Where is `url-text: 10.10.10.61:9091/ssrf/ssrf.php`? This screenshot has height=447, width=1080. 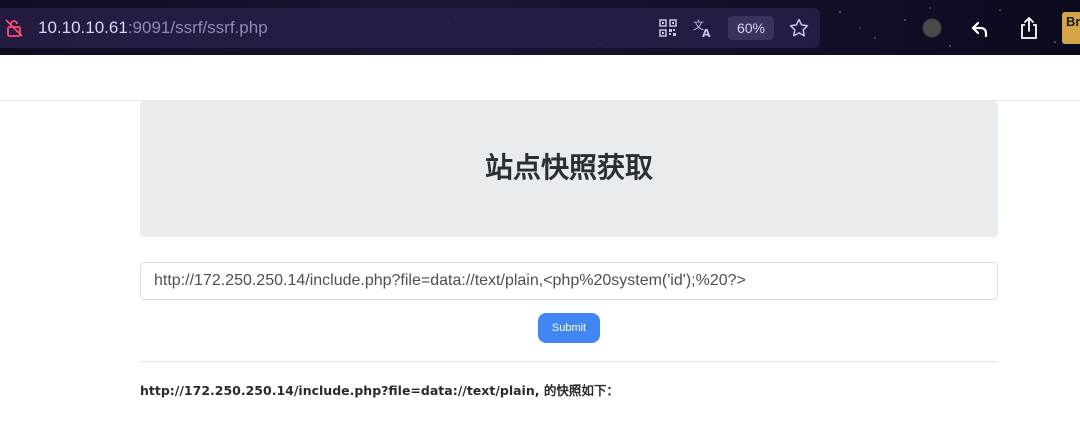
url-text: 10.10.10.61:9091/ssrf/ssrf.php is located at coordinates (153, 28).